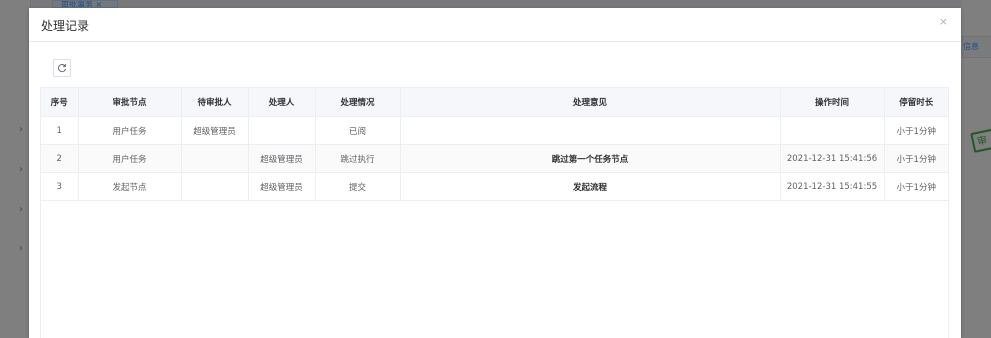  Describe the element at coordinates (358, 130) in the screenshot. I see `cell-status: 已阅` at that location.